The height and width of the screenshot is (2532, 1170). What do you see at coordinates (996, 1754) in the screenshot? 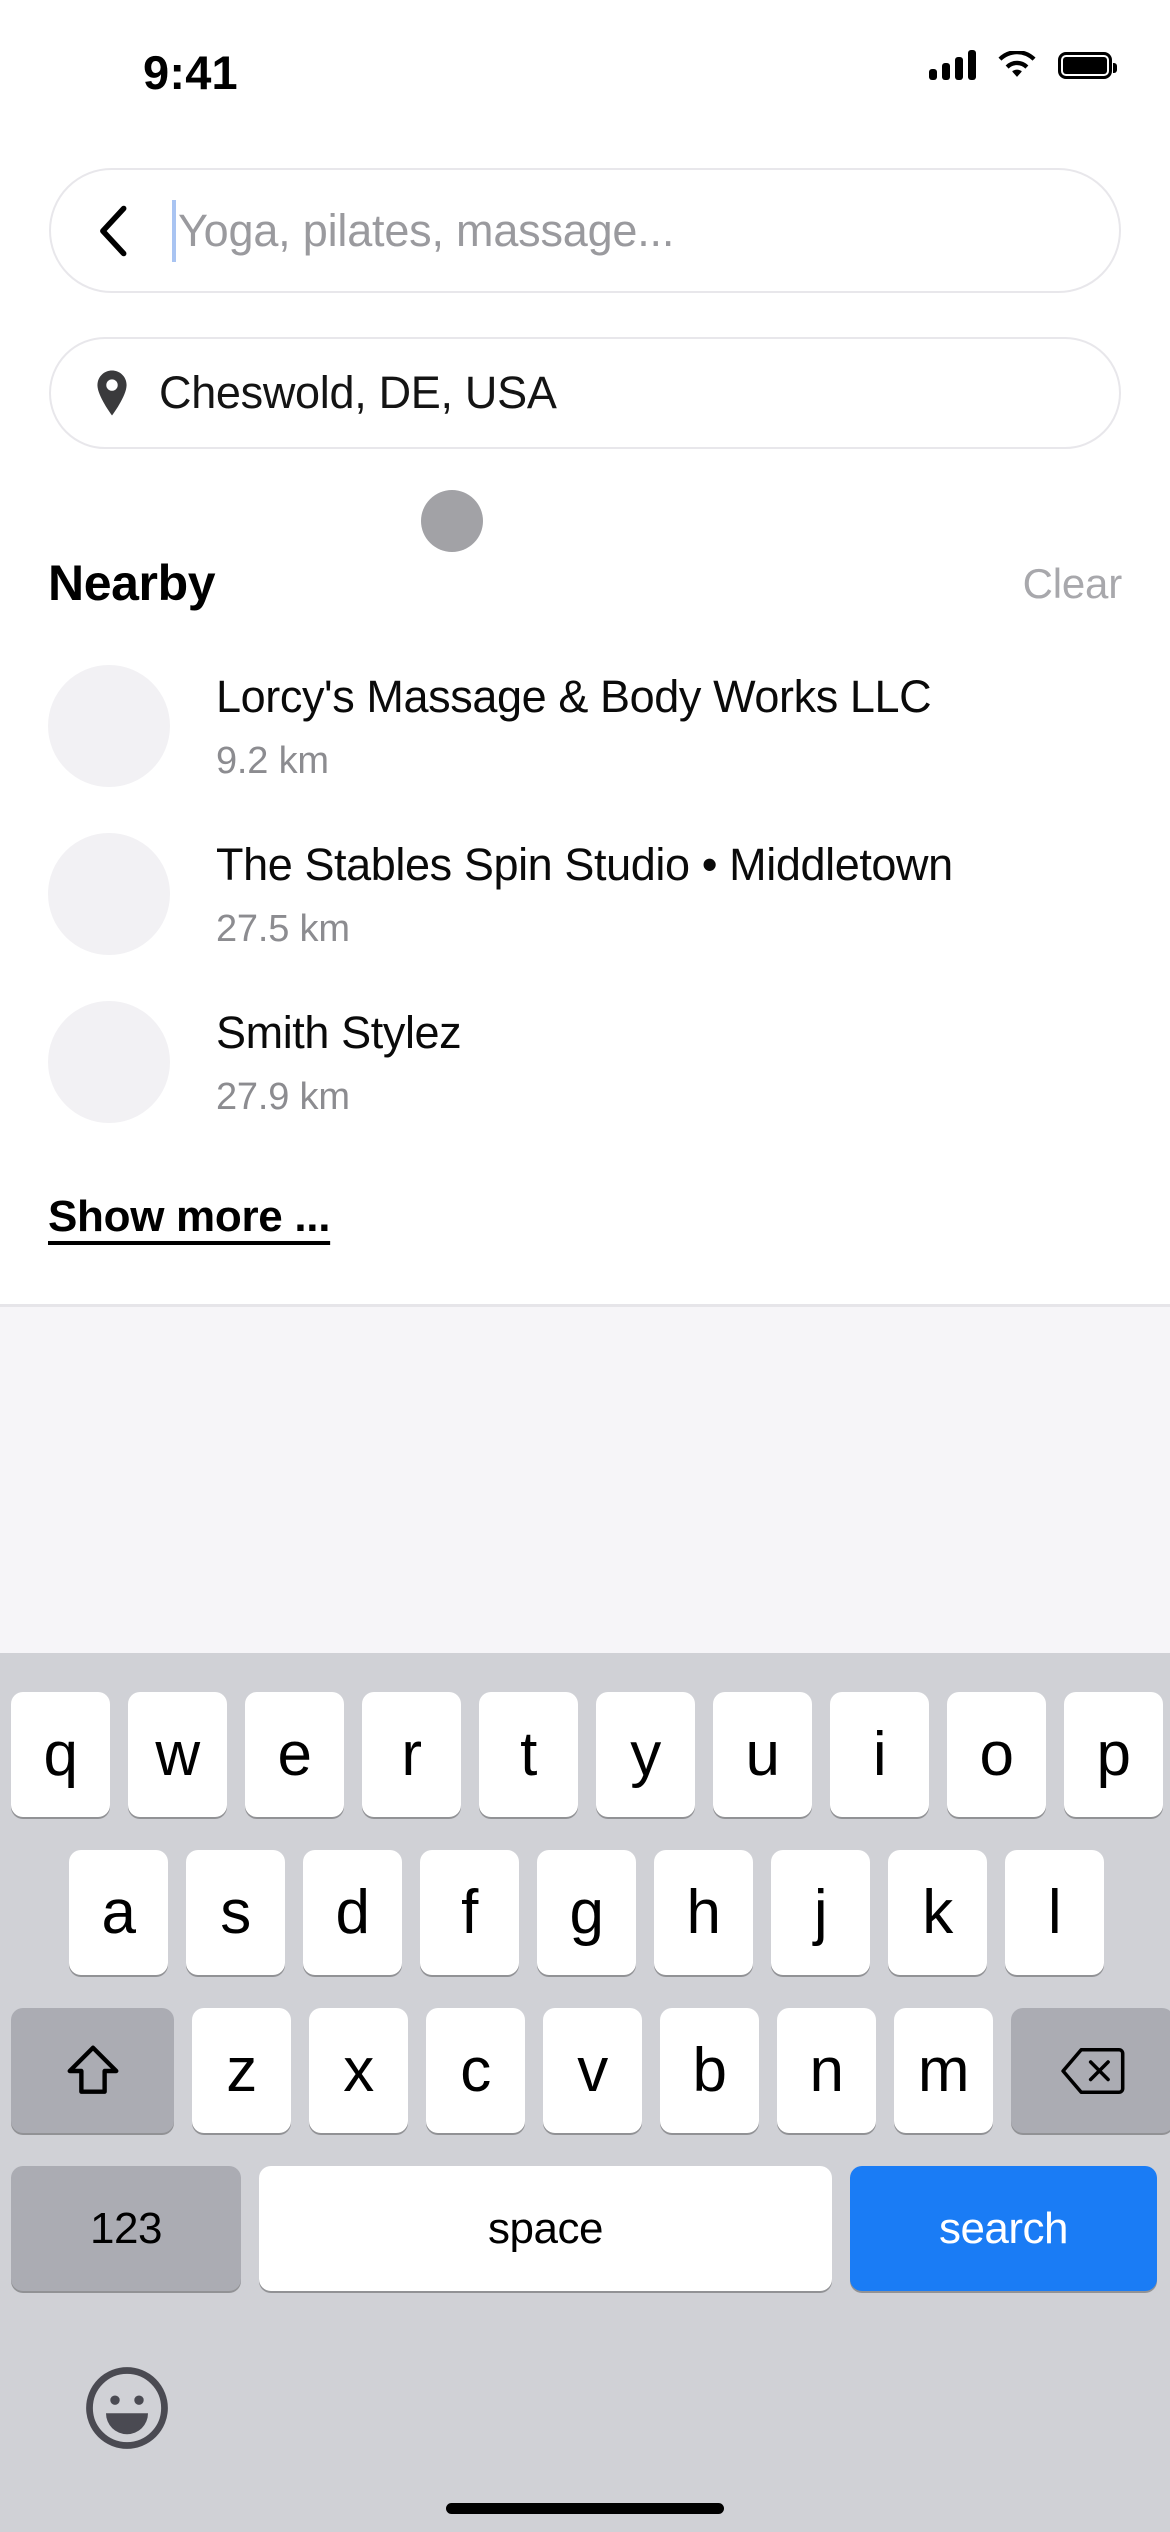
I see `key-o: o` at bounding box center [996, 1754].